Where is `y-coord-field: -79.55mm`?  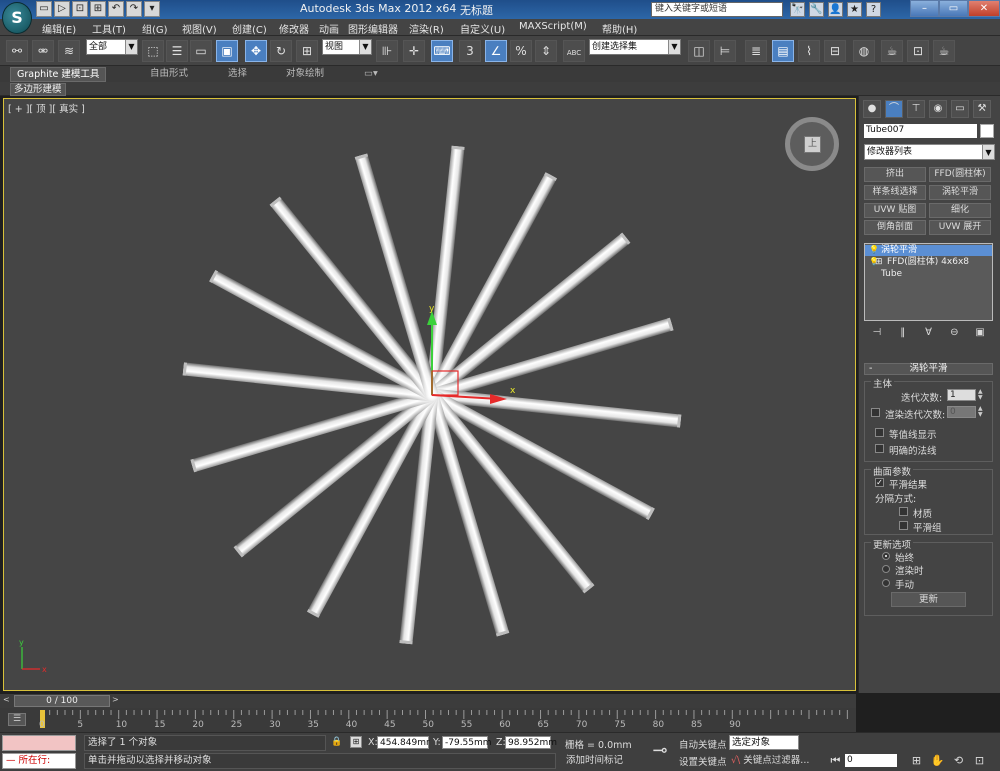
y-coord-field: -79.55mm is located at coordinates (467, 742).